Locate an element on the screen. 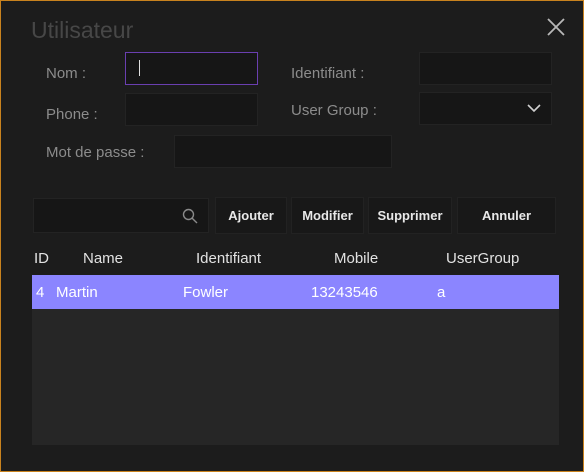 Image resolution: width=584 pixels, height=472 pixels. search-icon is located at coordinates (190, 216).